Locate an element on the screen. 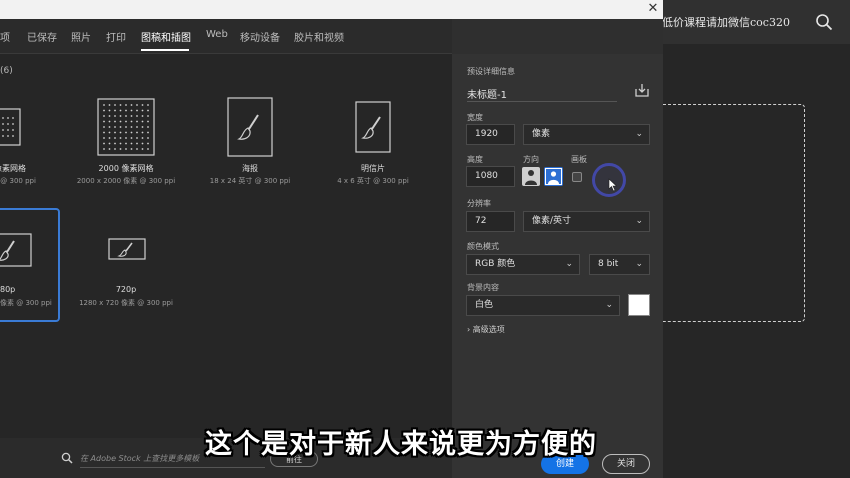  tab-photo: 照片 is located at coordinates (81, 36).